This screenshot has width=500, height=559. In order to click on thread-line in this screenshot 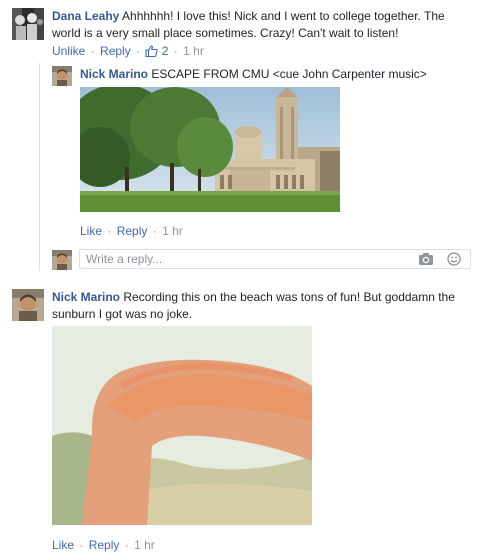, I will do `click(39, 167)`.